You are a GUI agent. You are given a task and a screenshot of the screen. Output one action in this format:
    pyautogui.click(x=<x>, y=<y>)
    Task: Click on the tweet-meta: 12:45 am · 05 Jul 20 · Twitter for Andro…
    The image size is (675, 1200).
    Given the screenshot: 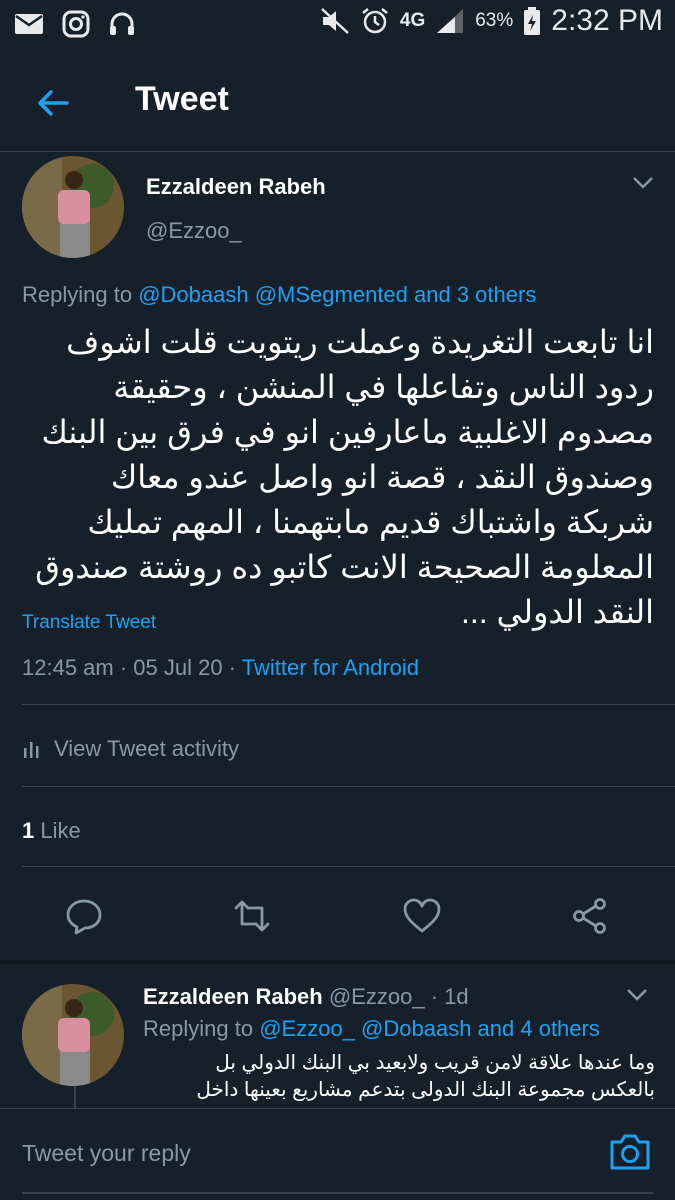 What is the action you would take?
    pyautogui.click(x=220, y=668)
    